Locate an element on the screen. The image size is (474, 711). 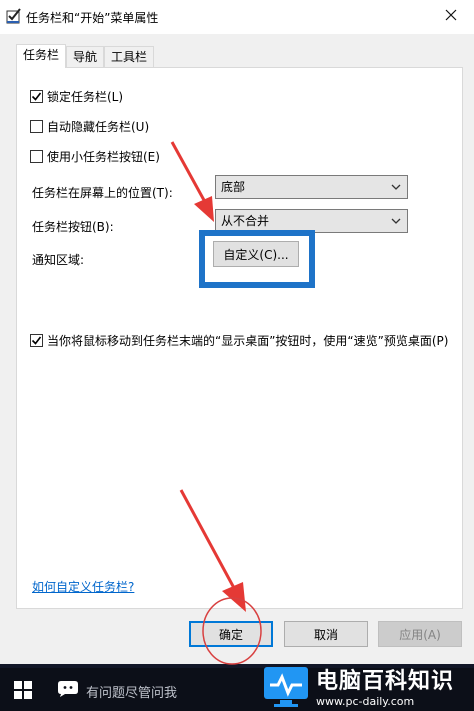
watermark: 电脑百科知识 www.pc-daily.com is located at coordinates (368, 685).